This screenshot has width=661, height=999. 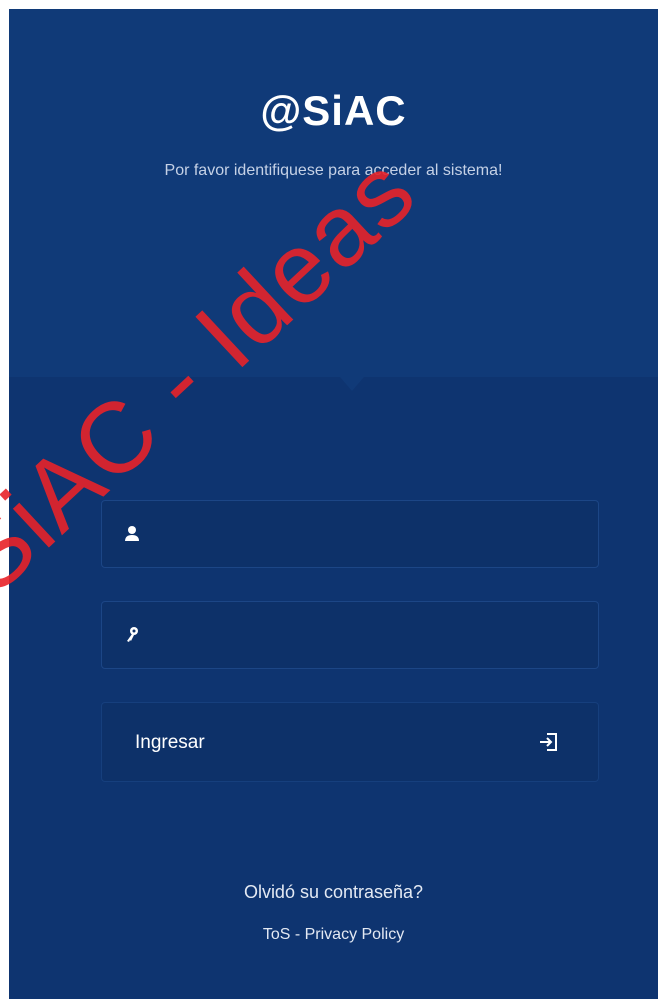 What do you see at coordinates (355, 934) in the screenshot?
I see `privacy-policy-link: Privacy Policy` at bounding box center [355, 934].